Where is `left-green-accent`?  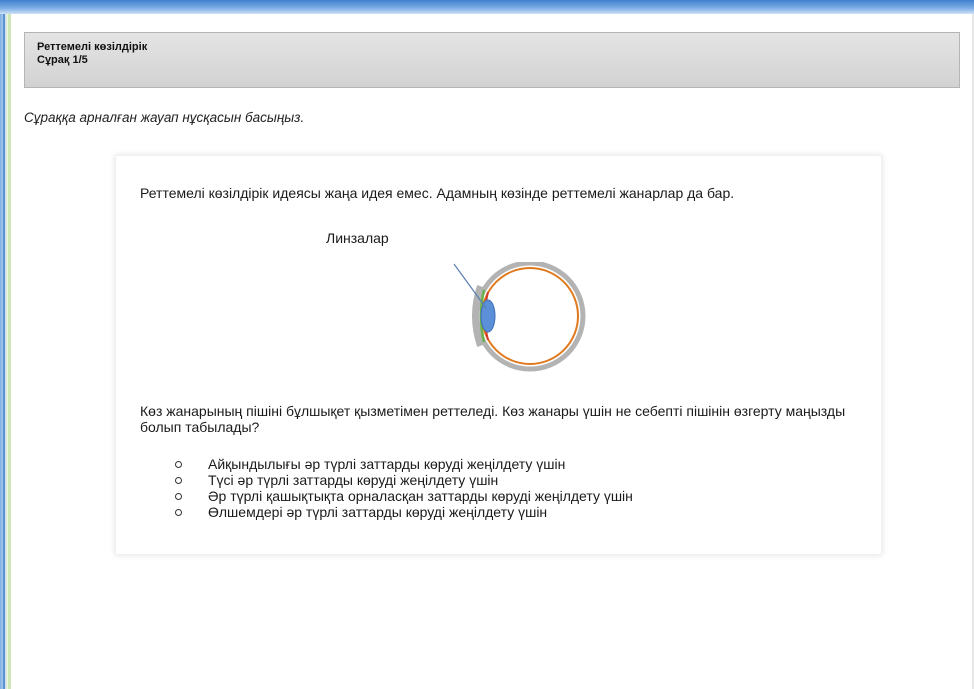 left-green-accent is located at coordinates (9, 351).